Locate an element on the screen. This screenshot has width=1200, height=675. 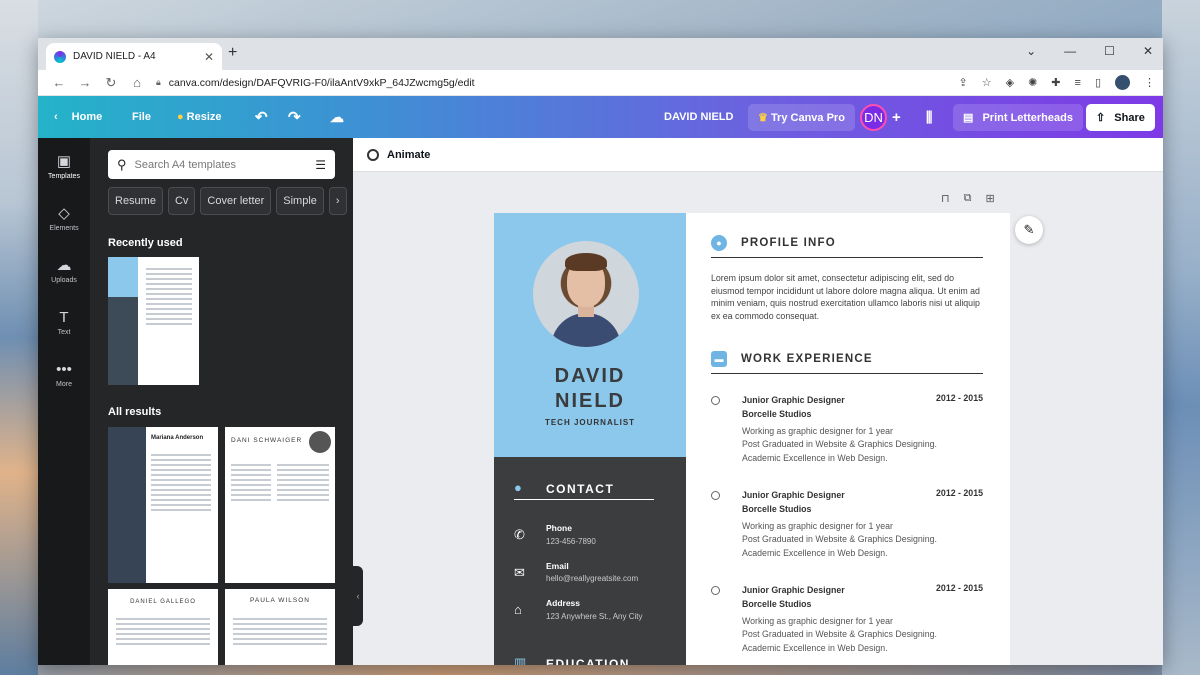
scrollbar is located at coordinates (1159, 418).